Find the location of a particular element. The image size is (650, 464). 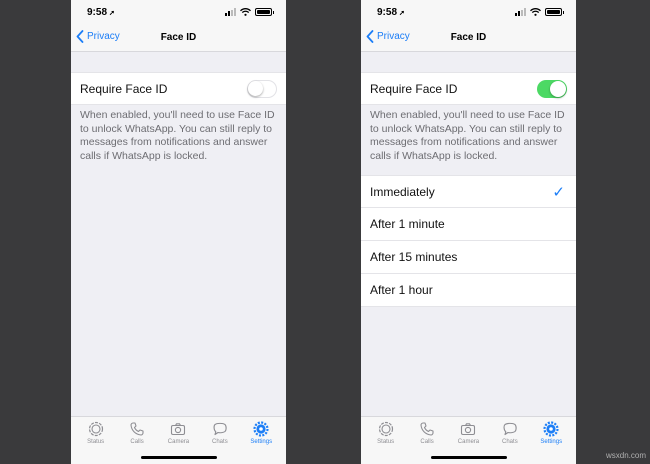

option-after-1-hour: After 1 hour is located at coordinates (468, 290).